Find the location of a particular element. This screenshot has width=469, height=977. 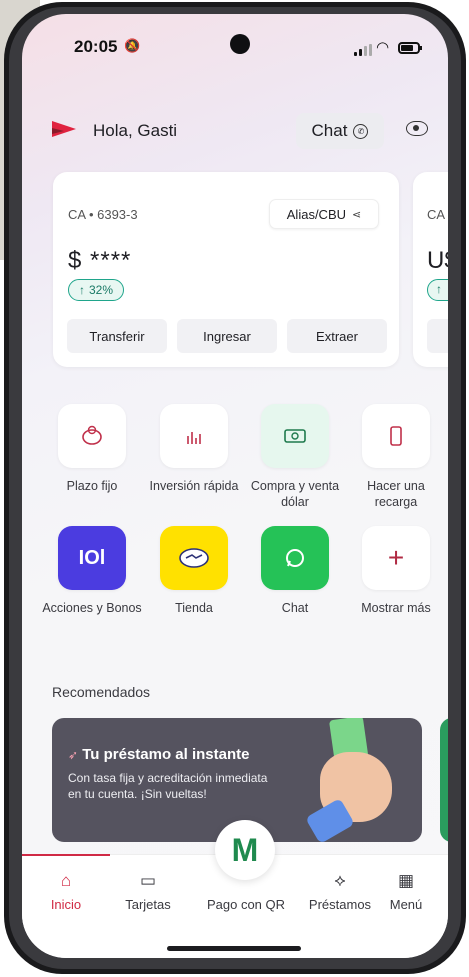

promo-title-text: Tu préstamo al instante is located at coordinates (166, 754).